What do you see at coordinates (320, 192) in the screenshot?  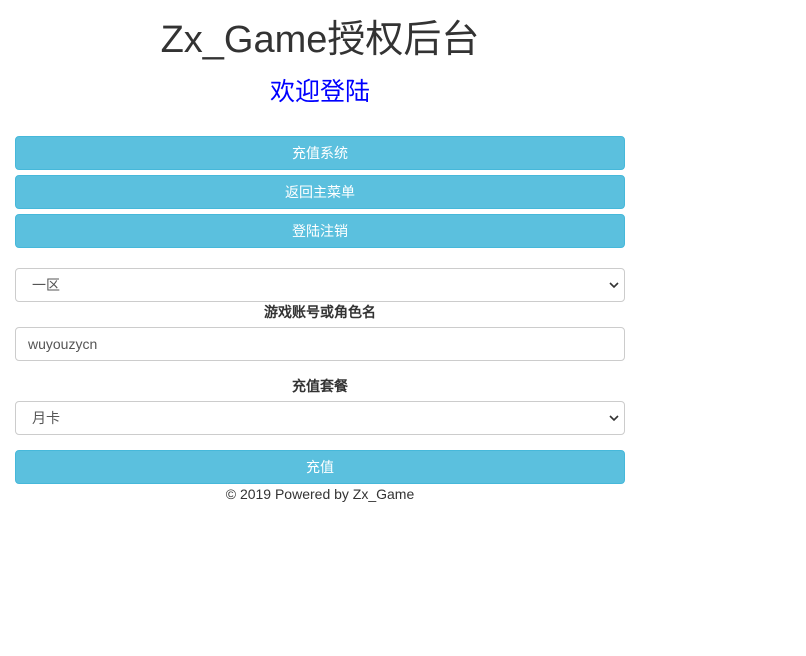 I see `back-main-menu-button: 返回主菜单` at bounding box center [320, 192].